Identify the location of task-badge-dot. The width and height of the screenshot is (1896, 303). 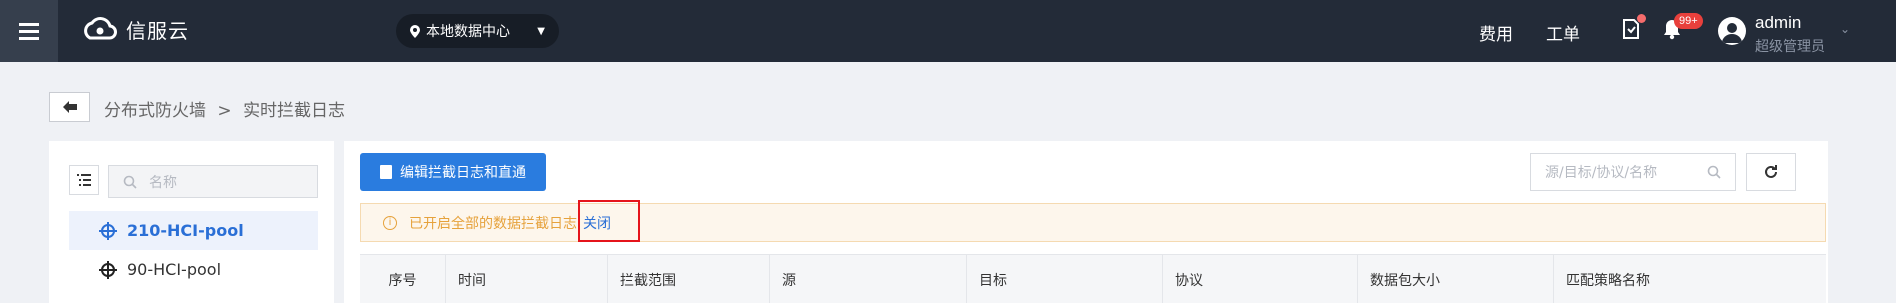
(1641, 18).